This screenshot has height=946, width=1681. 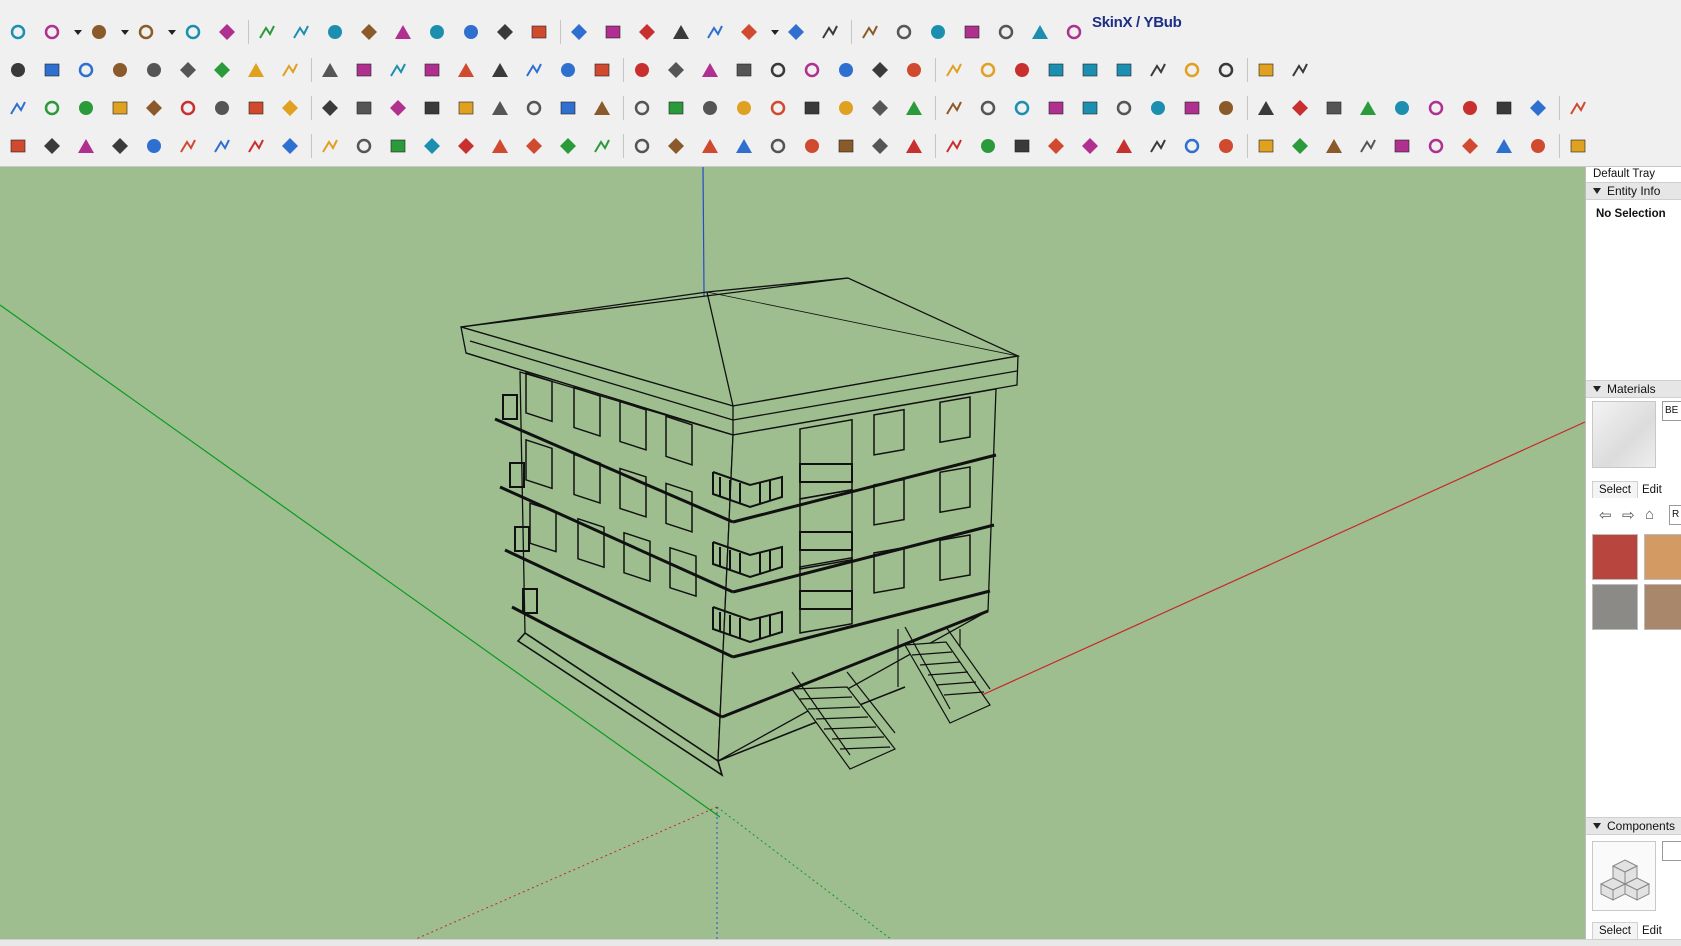 I want to click on rect-plus-icon, so click(x=52, y=70).